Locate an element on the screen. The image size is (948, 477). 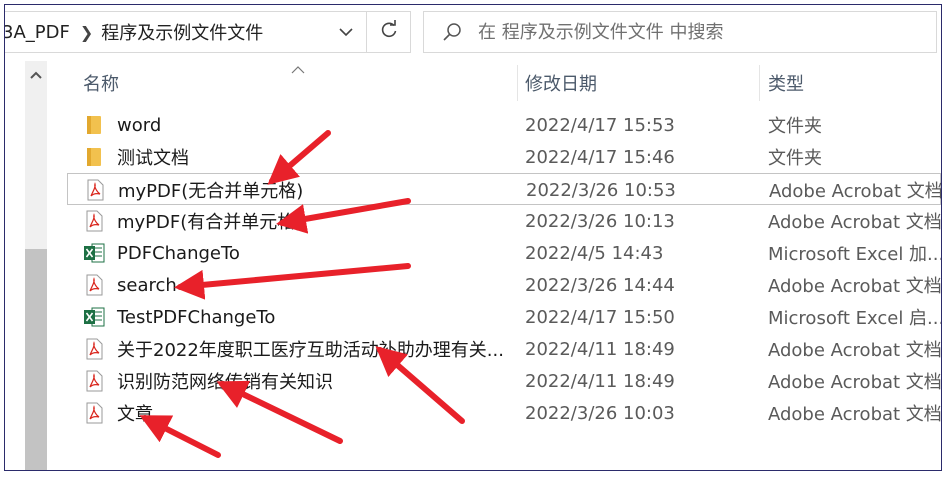
toolbar: 3A_PDF ❯ 程序及示例文件文件 is located at coordinates (473, 32).